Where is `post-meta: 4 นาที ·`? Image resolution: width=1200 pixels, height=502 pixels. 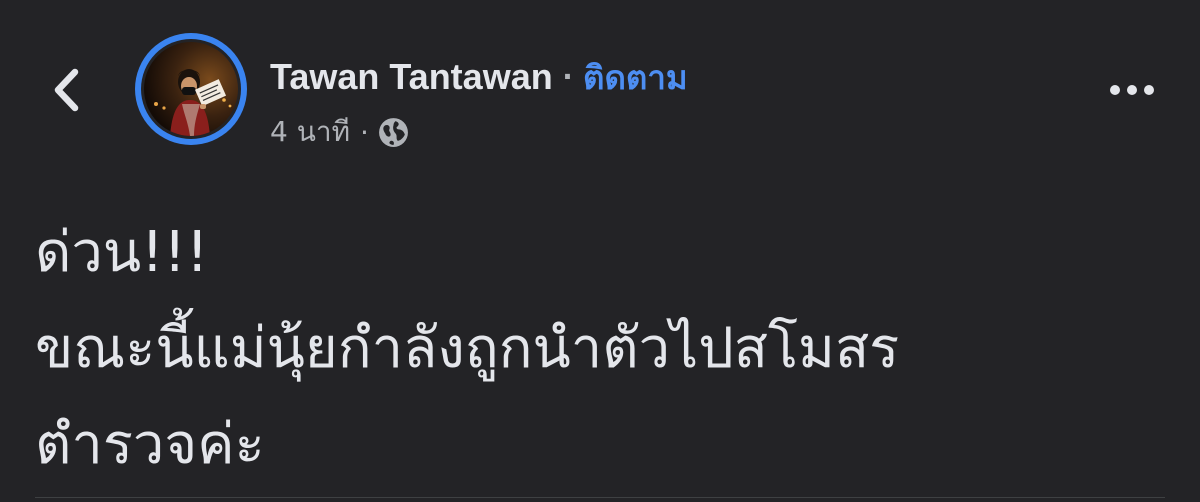 post-meta: 4 นาที · is located at coordinates (340, 132).